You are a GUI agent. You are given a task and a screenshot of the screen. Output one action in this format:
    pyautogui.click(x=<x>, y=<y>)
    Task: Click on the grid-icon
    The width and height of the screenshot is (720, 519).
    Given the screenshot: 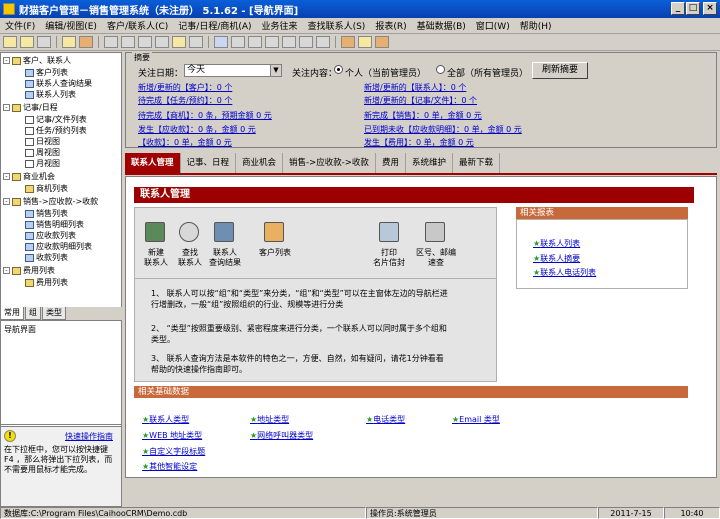 What is the action you would take?
    pyautogui.click(x=323, y=42)
    